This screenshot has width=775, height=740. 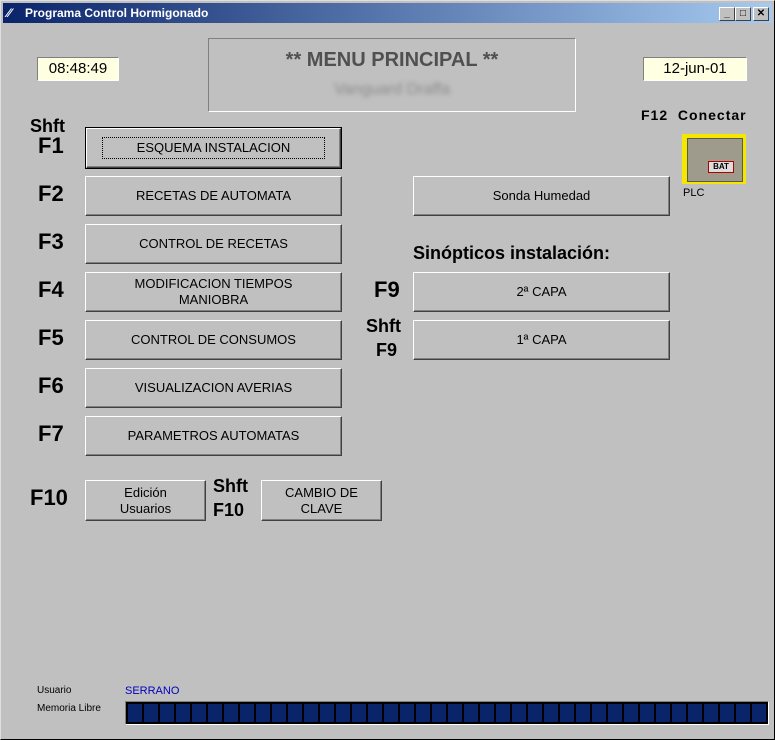 I want to click on cambio-clave-line2: CLAVE, so click(x=321, y=508).